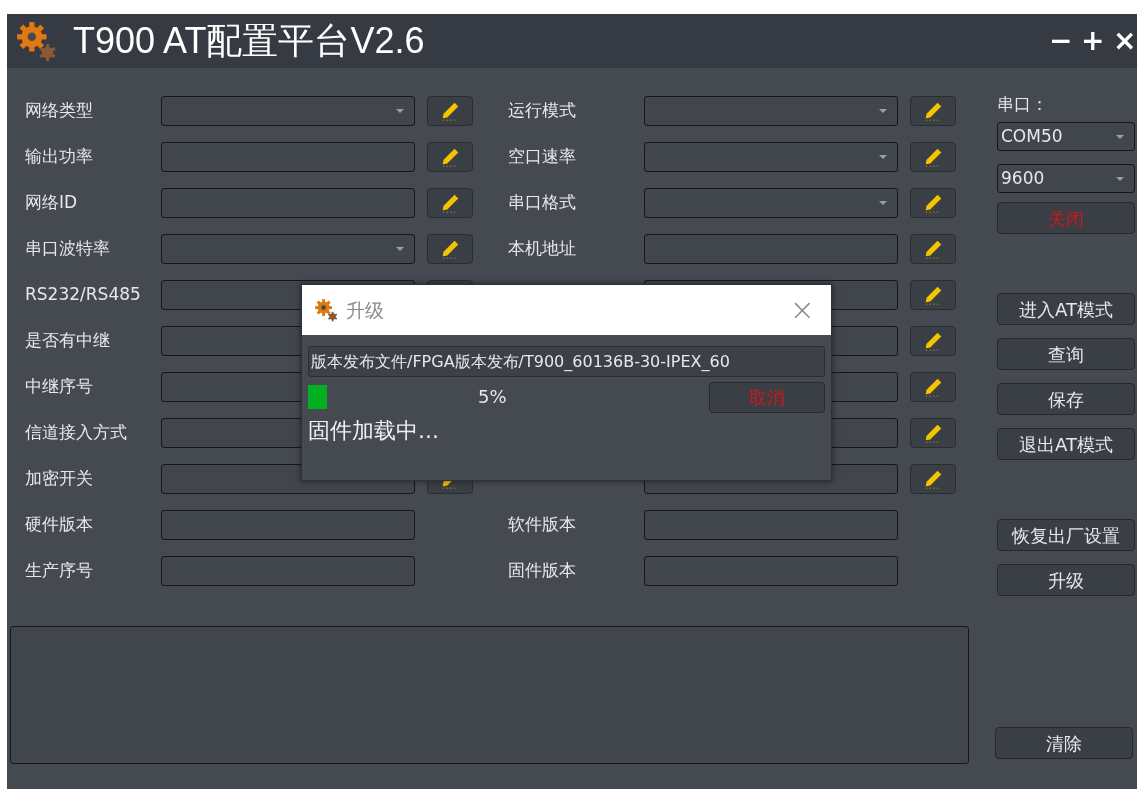 Image resolution: width=1137 pixels, height=789 pixels. I want to click on action-button: 退出AT模式, so click(1066, 444).